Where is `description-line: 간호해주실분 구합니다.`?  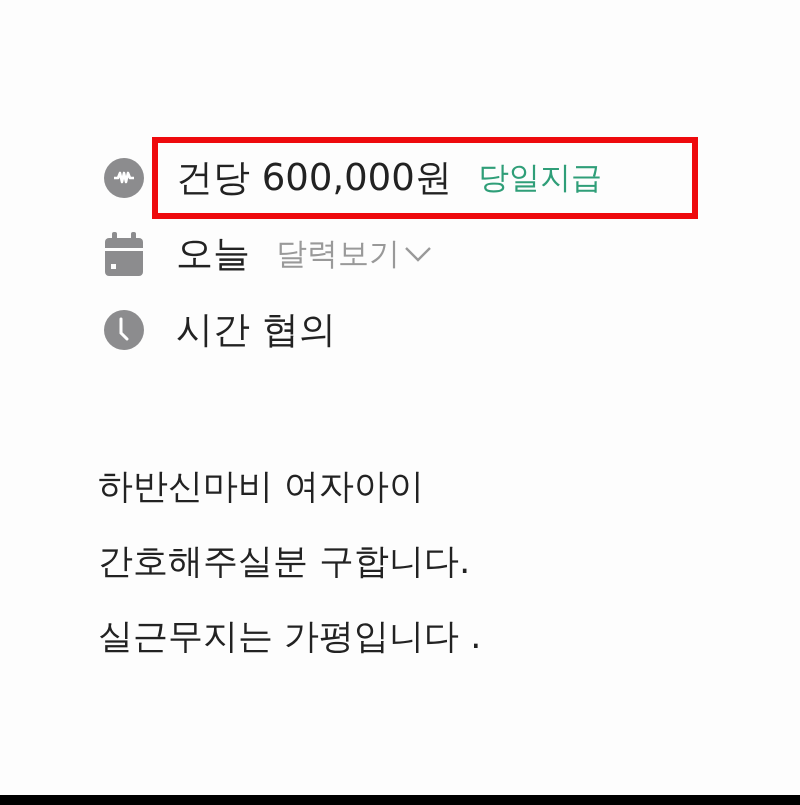
description-line: 간호해주실분 구합니다. is located at coordinates (285, 562).